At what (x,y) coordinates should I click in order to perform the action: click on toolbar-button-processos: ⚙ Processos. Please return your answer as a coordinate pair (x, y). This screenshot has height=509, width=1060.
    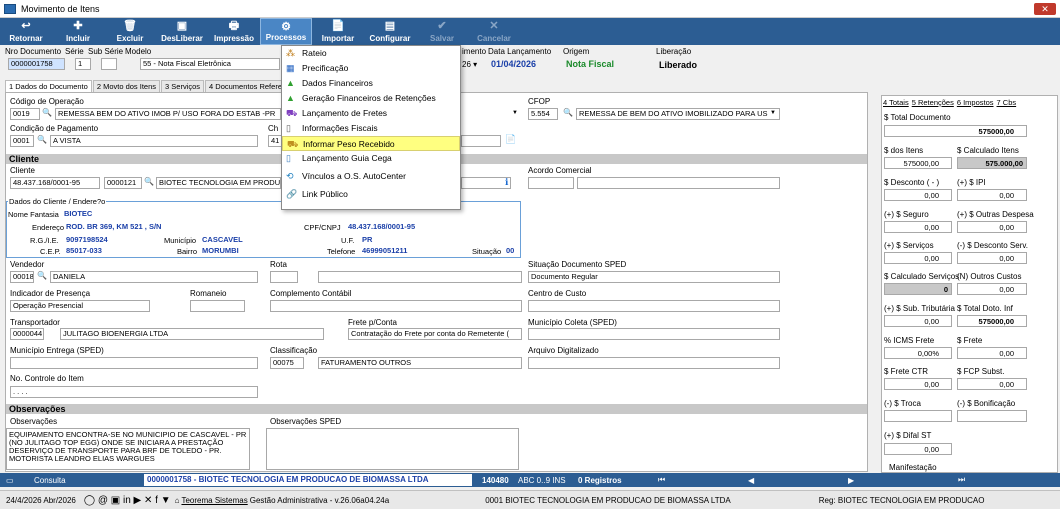
    Looking at the image, I should click on (286, 31).